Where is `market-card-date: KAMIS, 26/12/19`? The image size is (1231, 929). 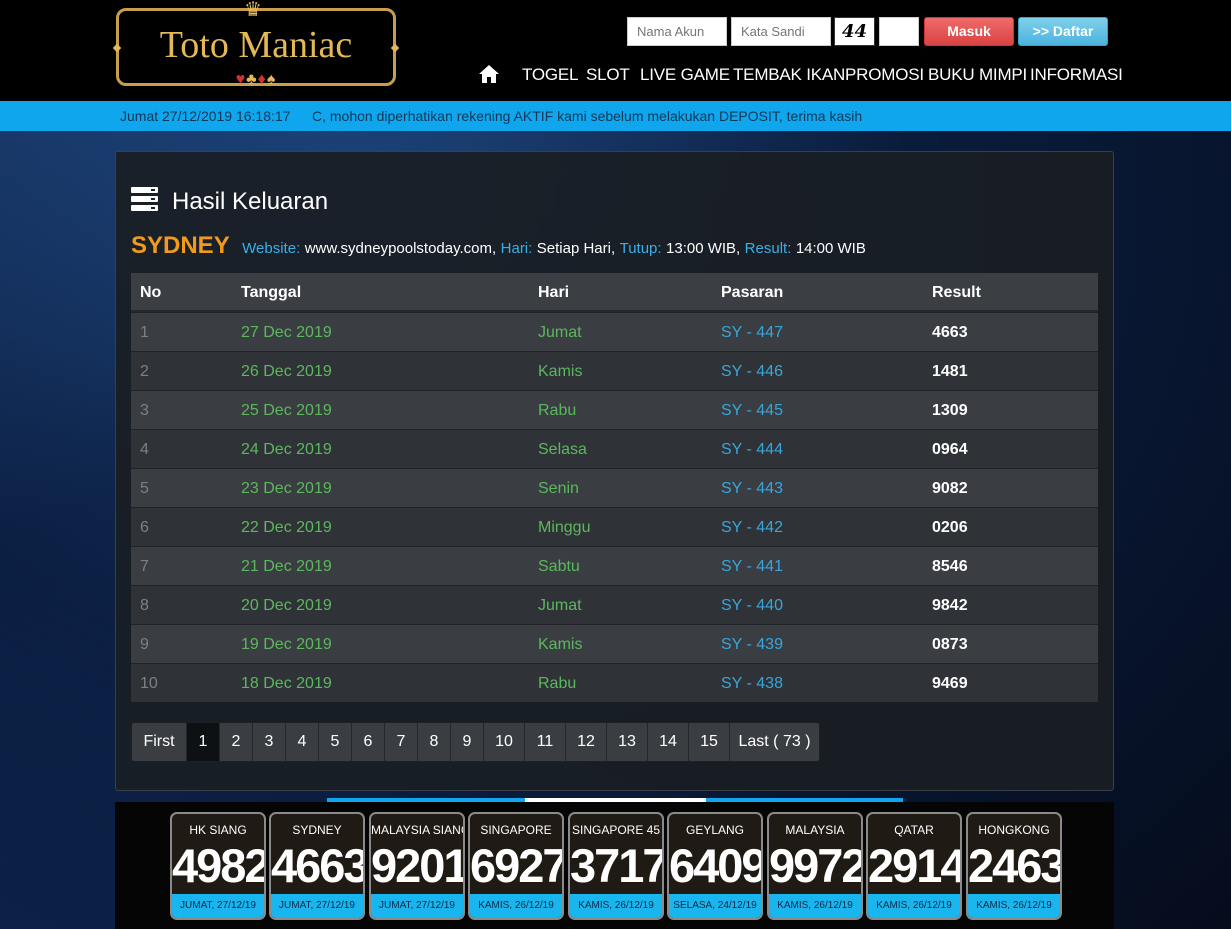 market-card-date: KAMIS, 26/12/19 is located at coordinates (914, 906).